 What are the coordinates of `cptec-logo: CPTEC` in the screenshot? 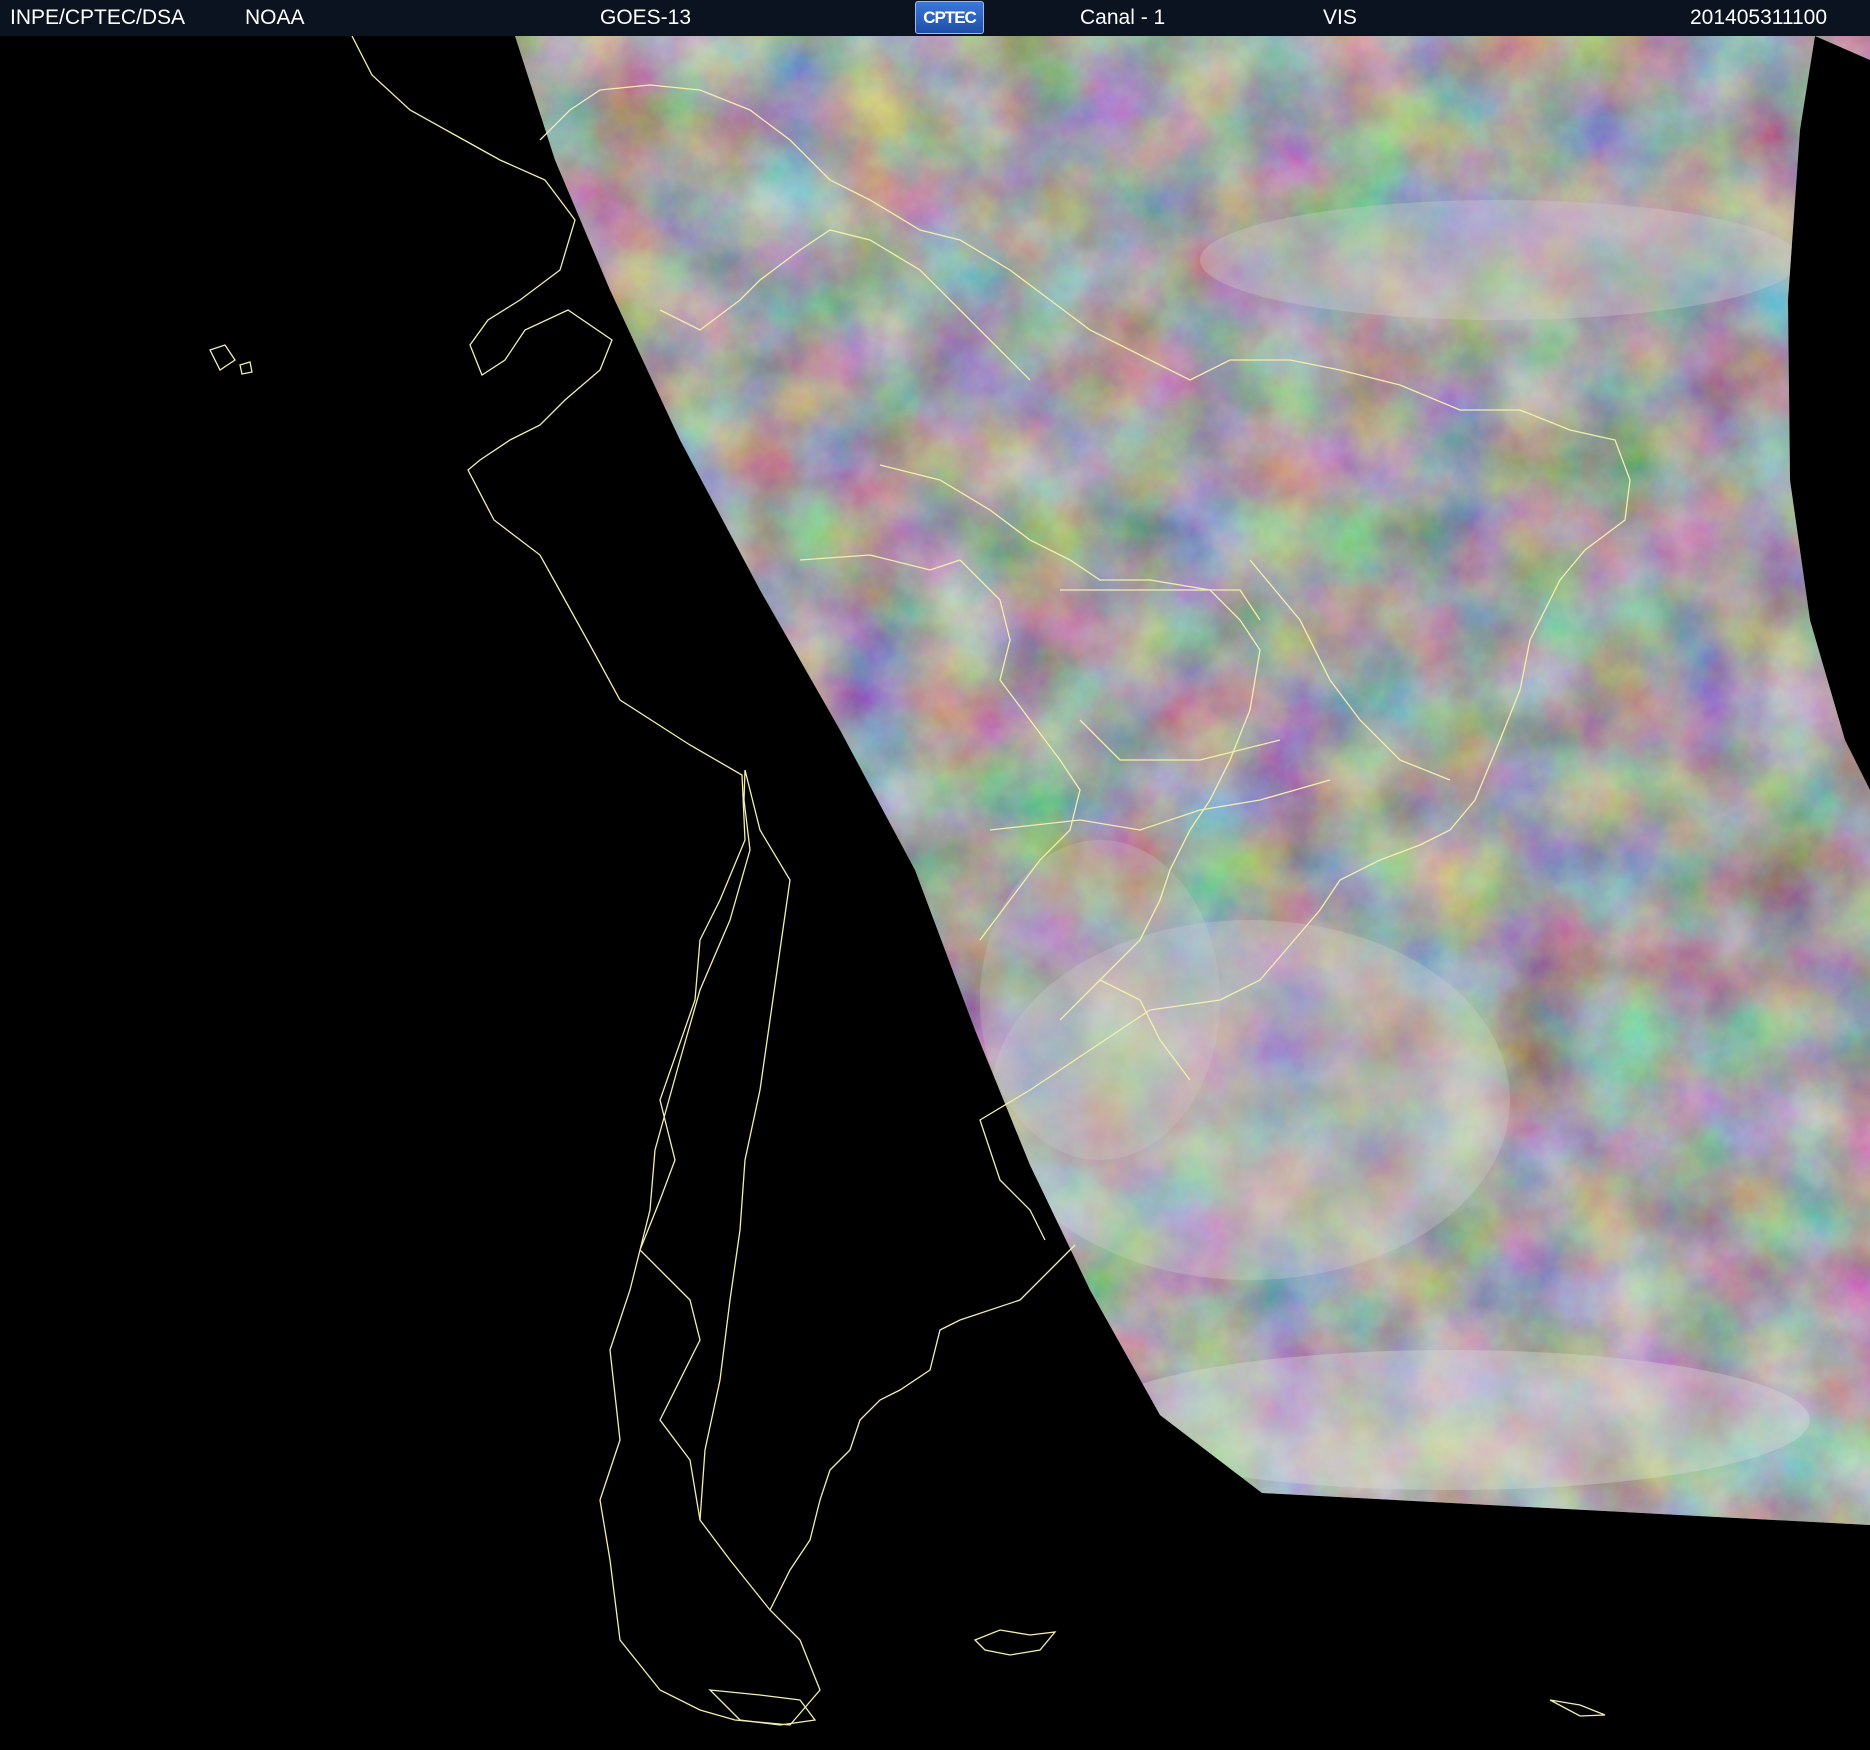 It's located at (949, 17).